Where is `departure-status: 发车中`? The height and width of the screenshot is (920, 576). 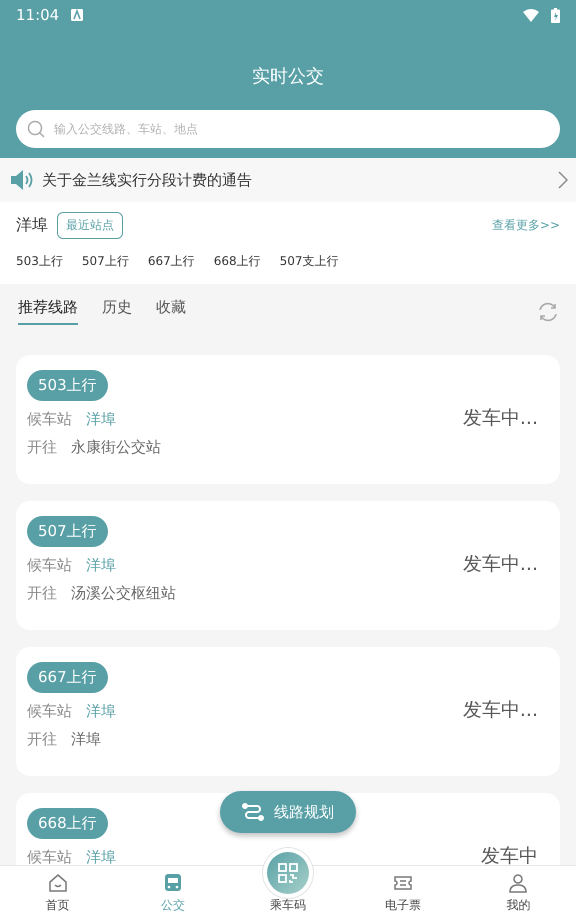
departure-status: 发车中 is located at coordinates (509, 854).